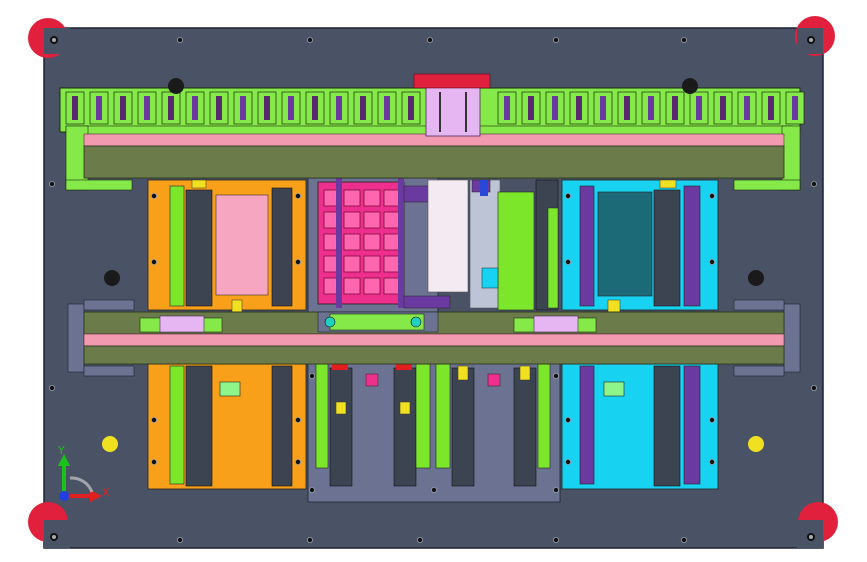  Describe the element at coordinates (625, 244) in the screenshot. I see `right-teal-panel` at that location.